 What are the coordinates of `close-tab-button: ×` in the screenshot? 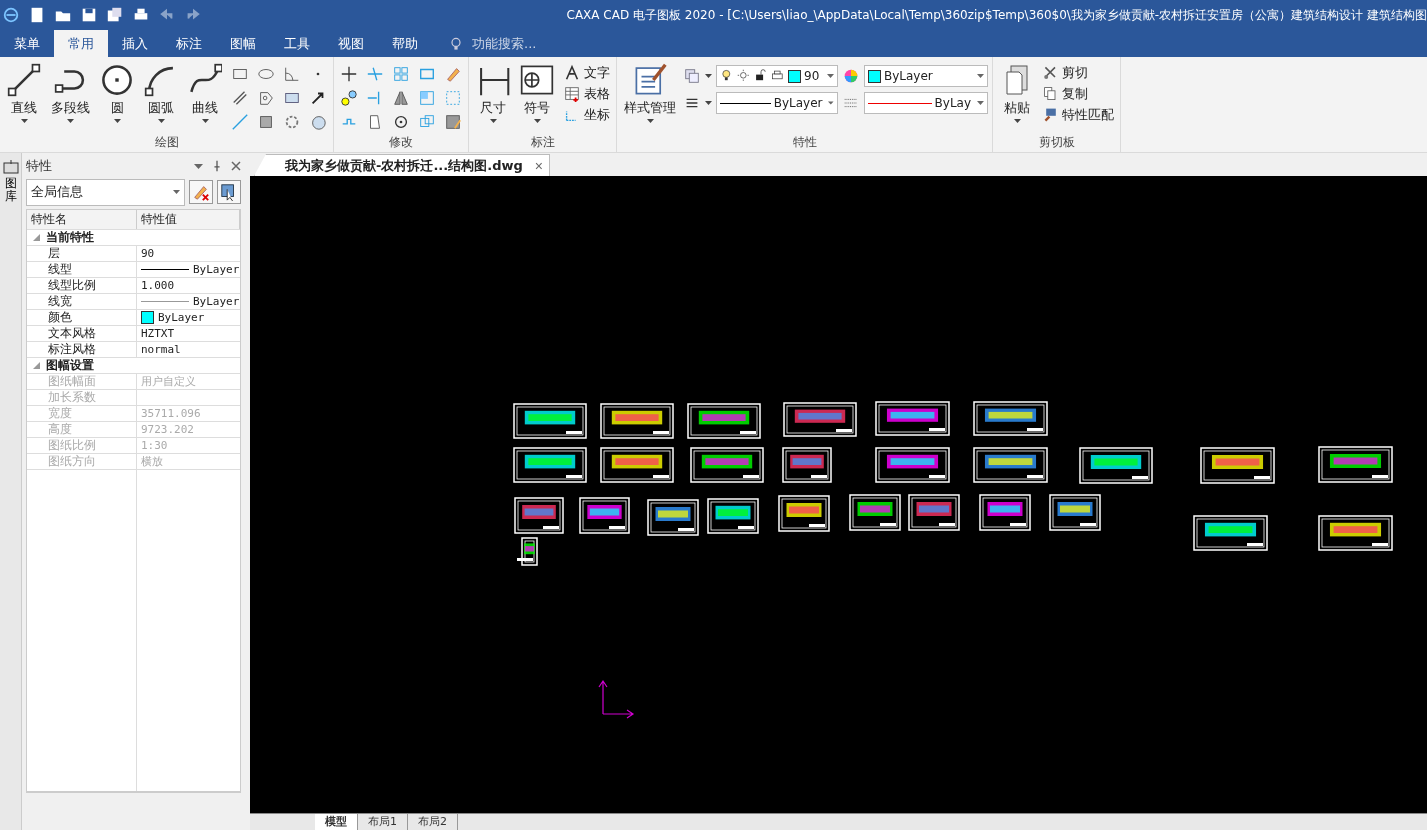 It's located at (538, 165).